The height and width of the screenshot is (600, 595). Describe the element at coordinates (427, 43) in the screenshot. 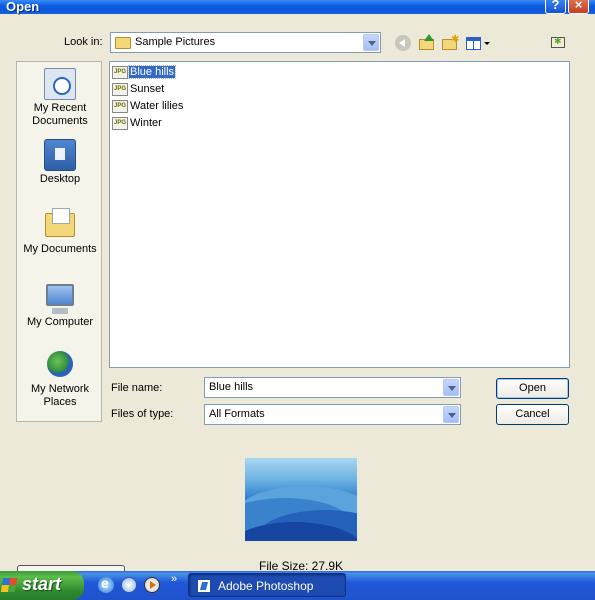

I see `up-folder-icon` at that location.